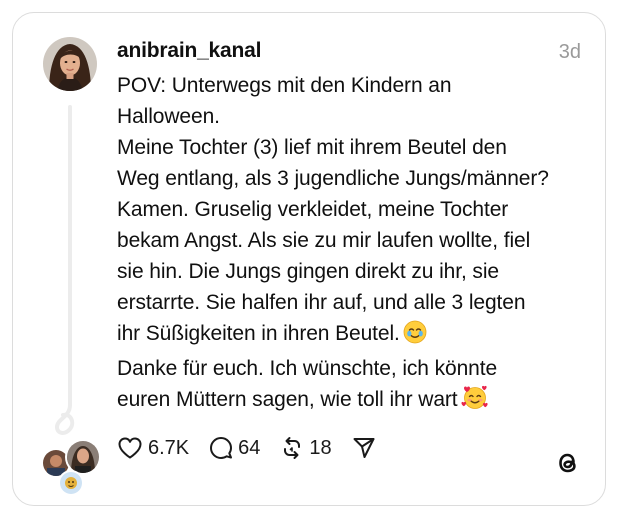  I want to click on post-line-with-emoji: ihr Süßigkeiten in ihren Beutel., so click(357, 335).